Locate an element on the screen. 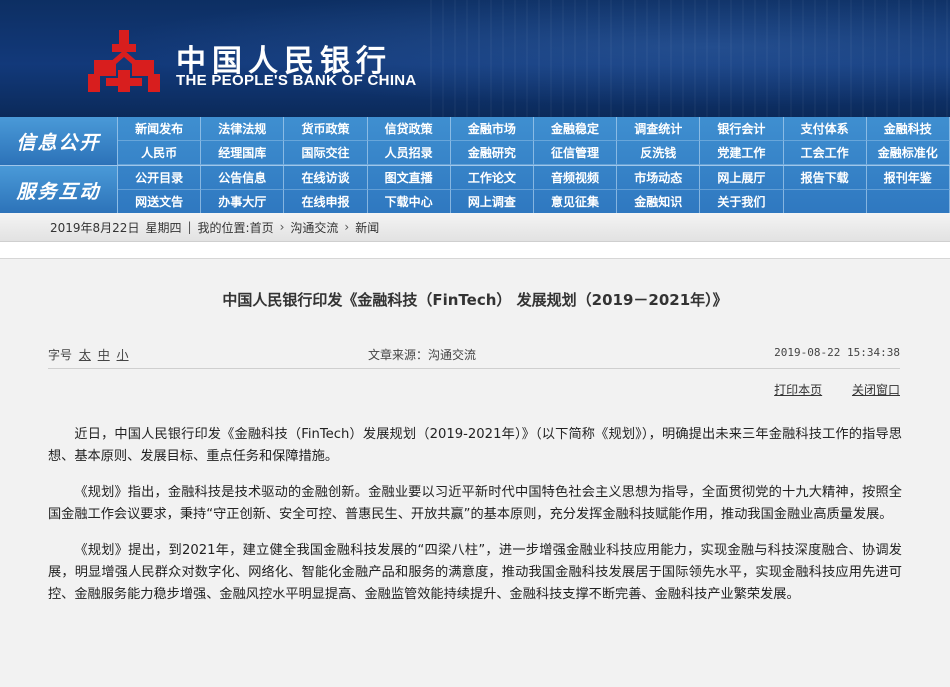 This screenshot has width=950, height=687. nav-item: 报告下载 is located at coordinates (825, 178).